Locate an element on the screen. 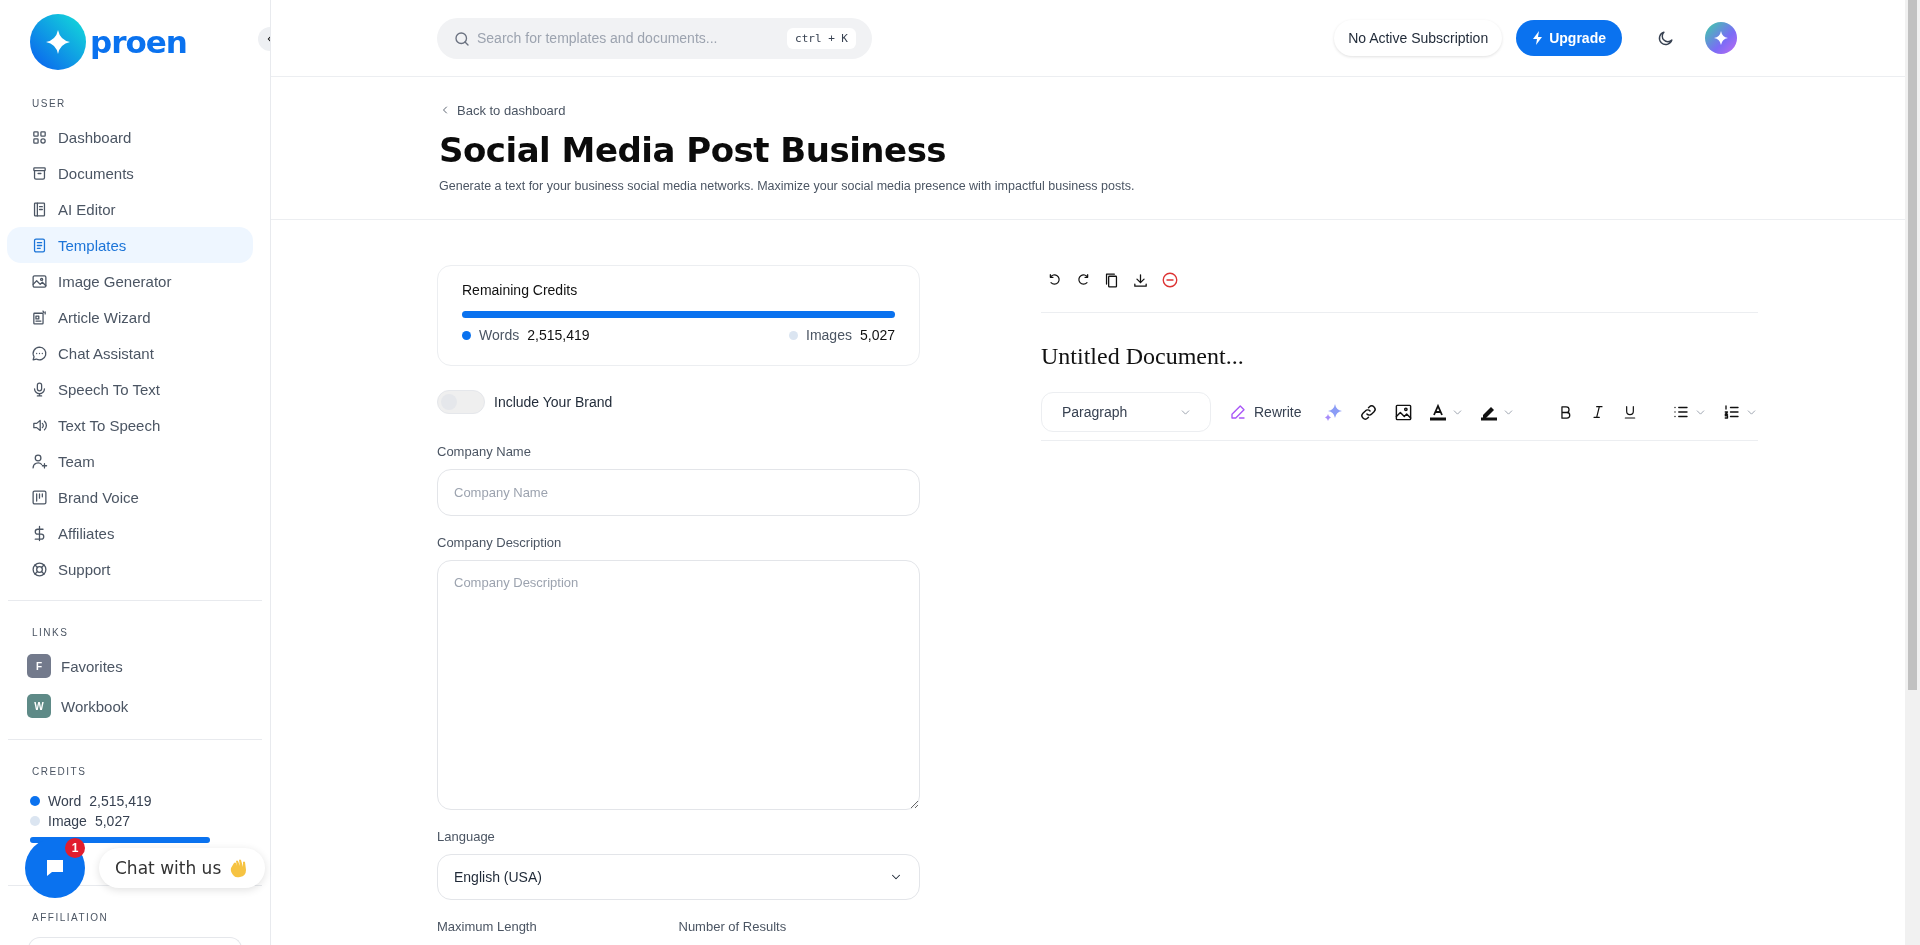 The height and width of the screenshot is (945, 1920). article-icon is located at coordinates (39, 317).